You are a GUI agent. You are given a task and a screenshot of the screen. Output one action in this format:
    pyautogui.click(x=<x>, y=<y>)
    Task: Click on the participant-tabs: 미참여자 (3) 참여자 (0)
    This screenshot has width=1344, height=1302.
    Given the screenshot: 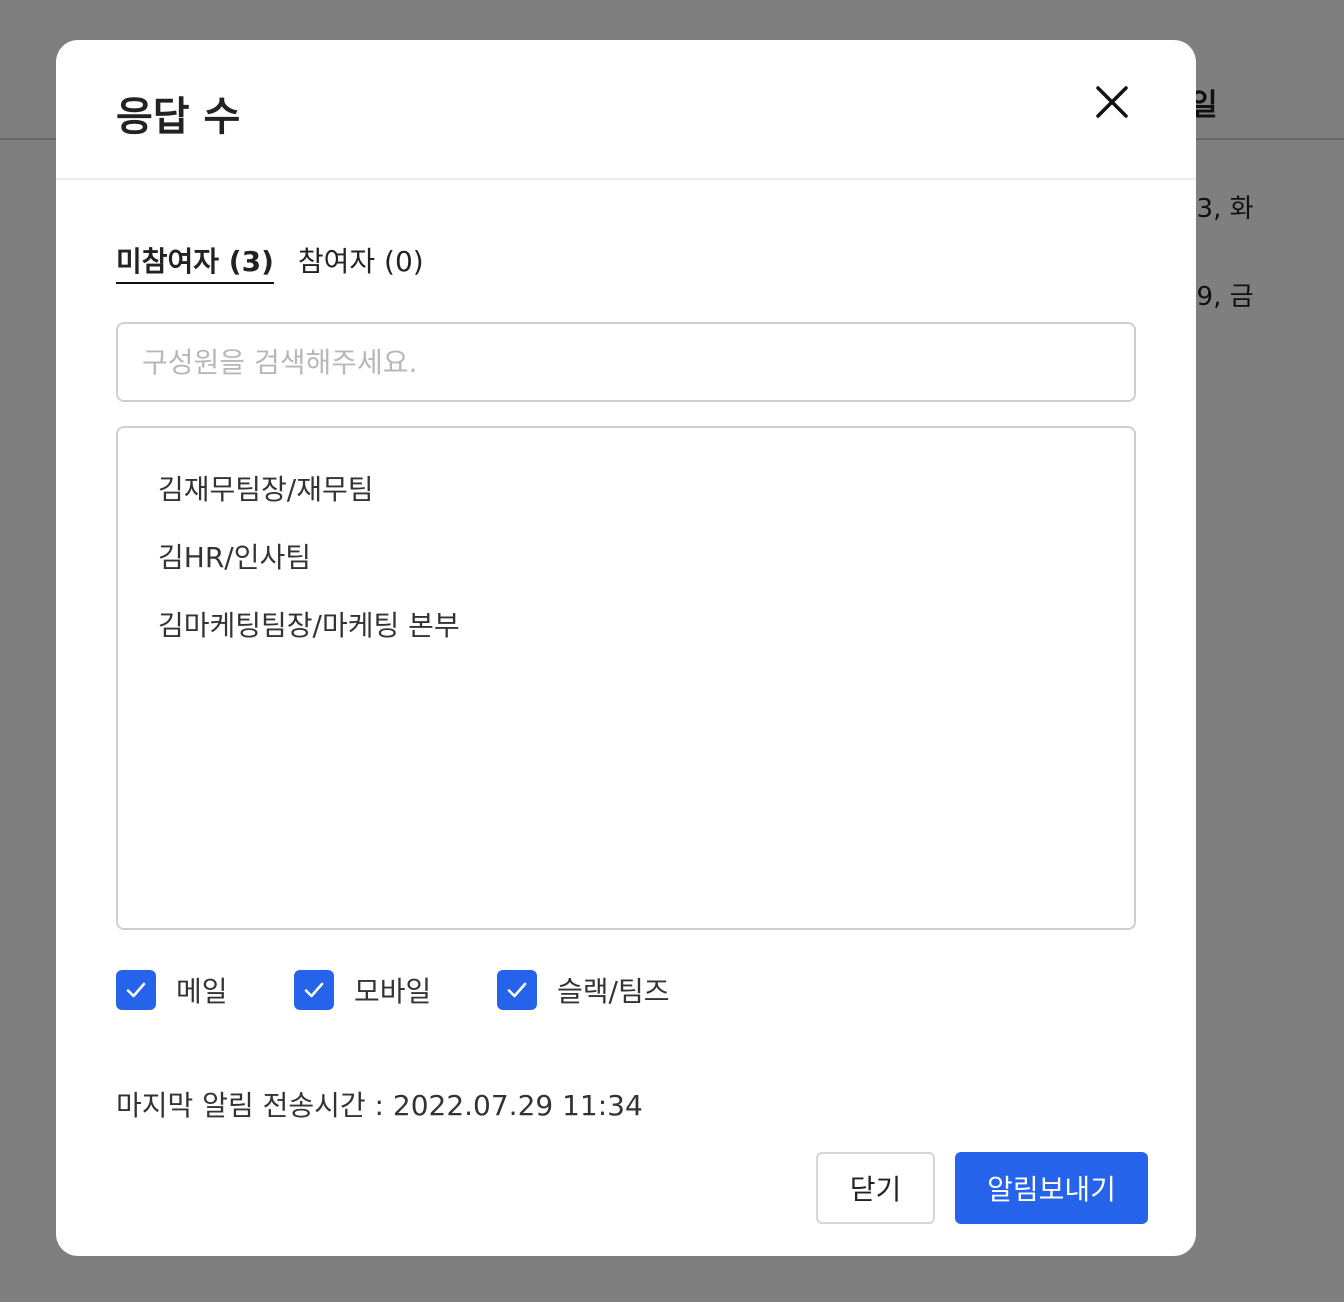 What is the action you would take?
    pyautogui.click(x=270, y=265)
    